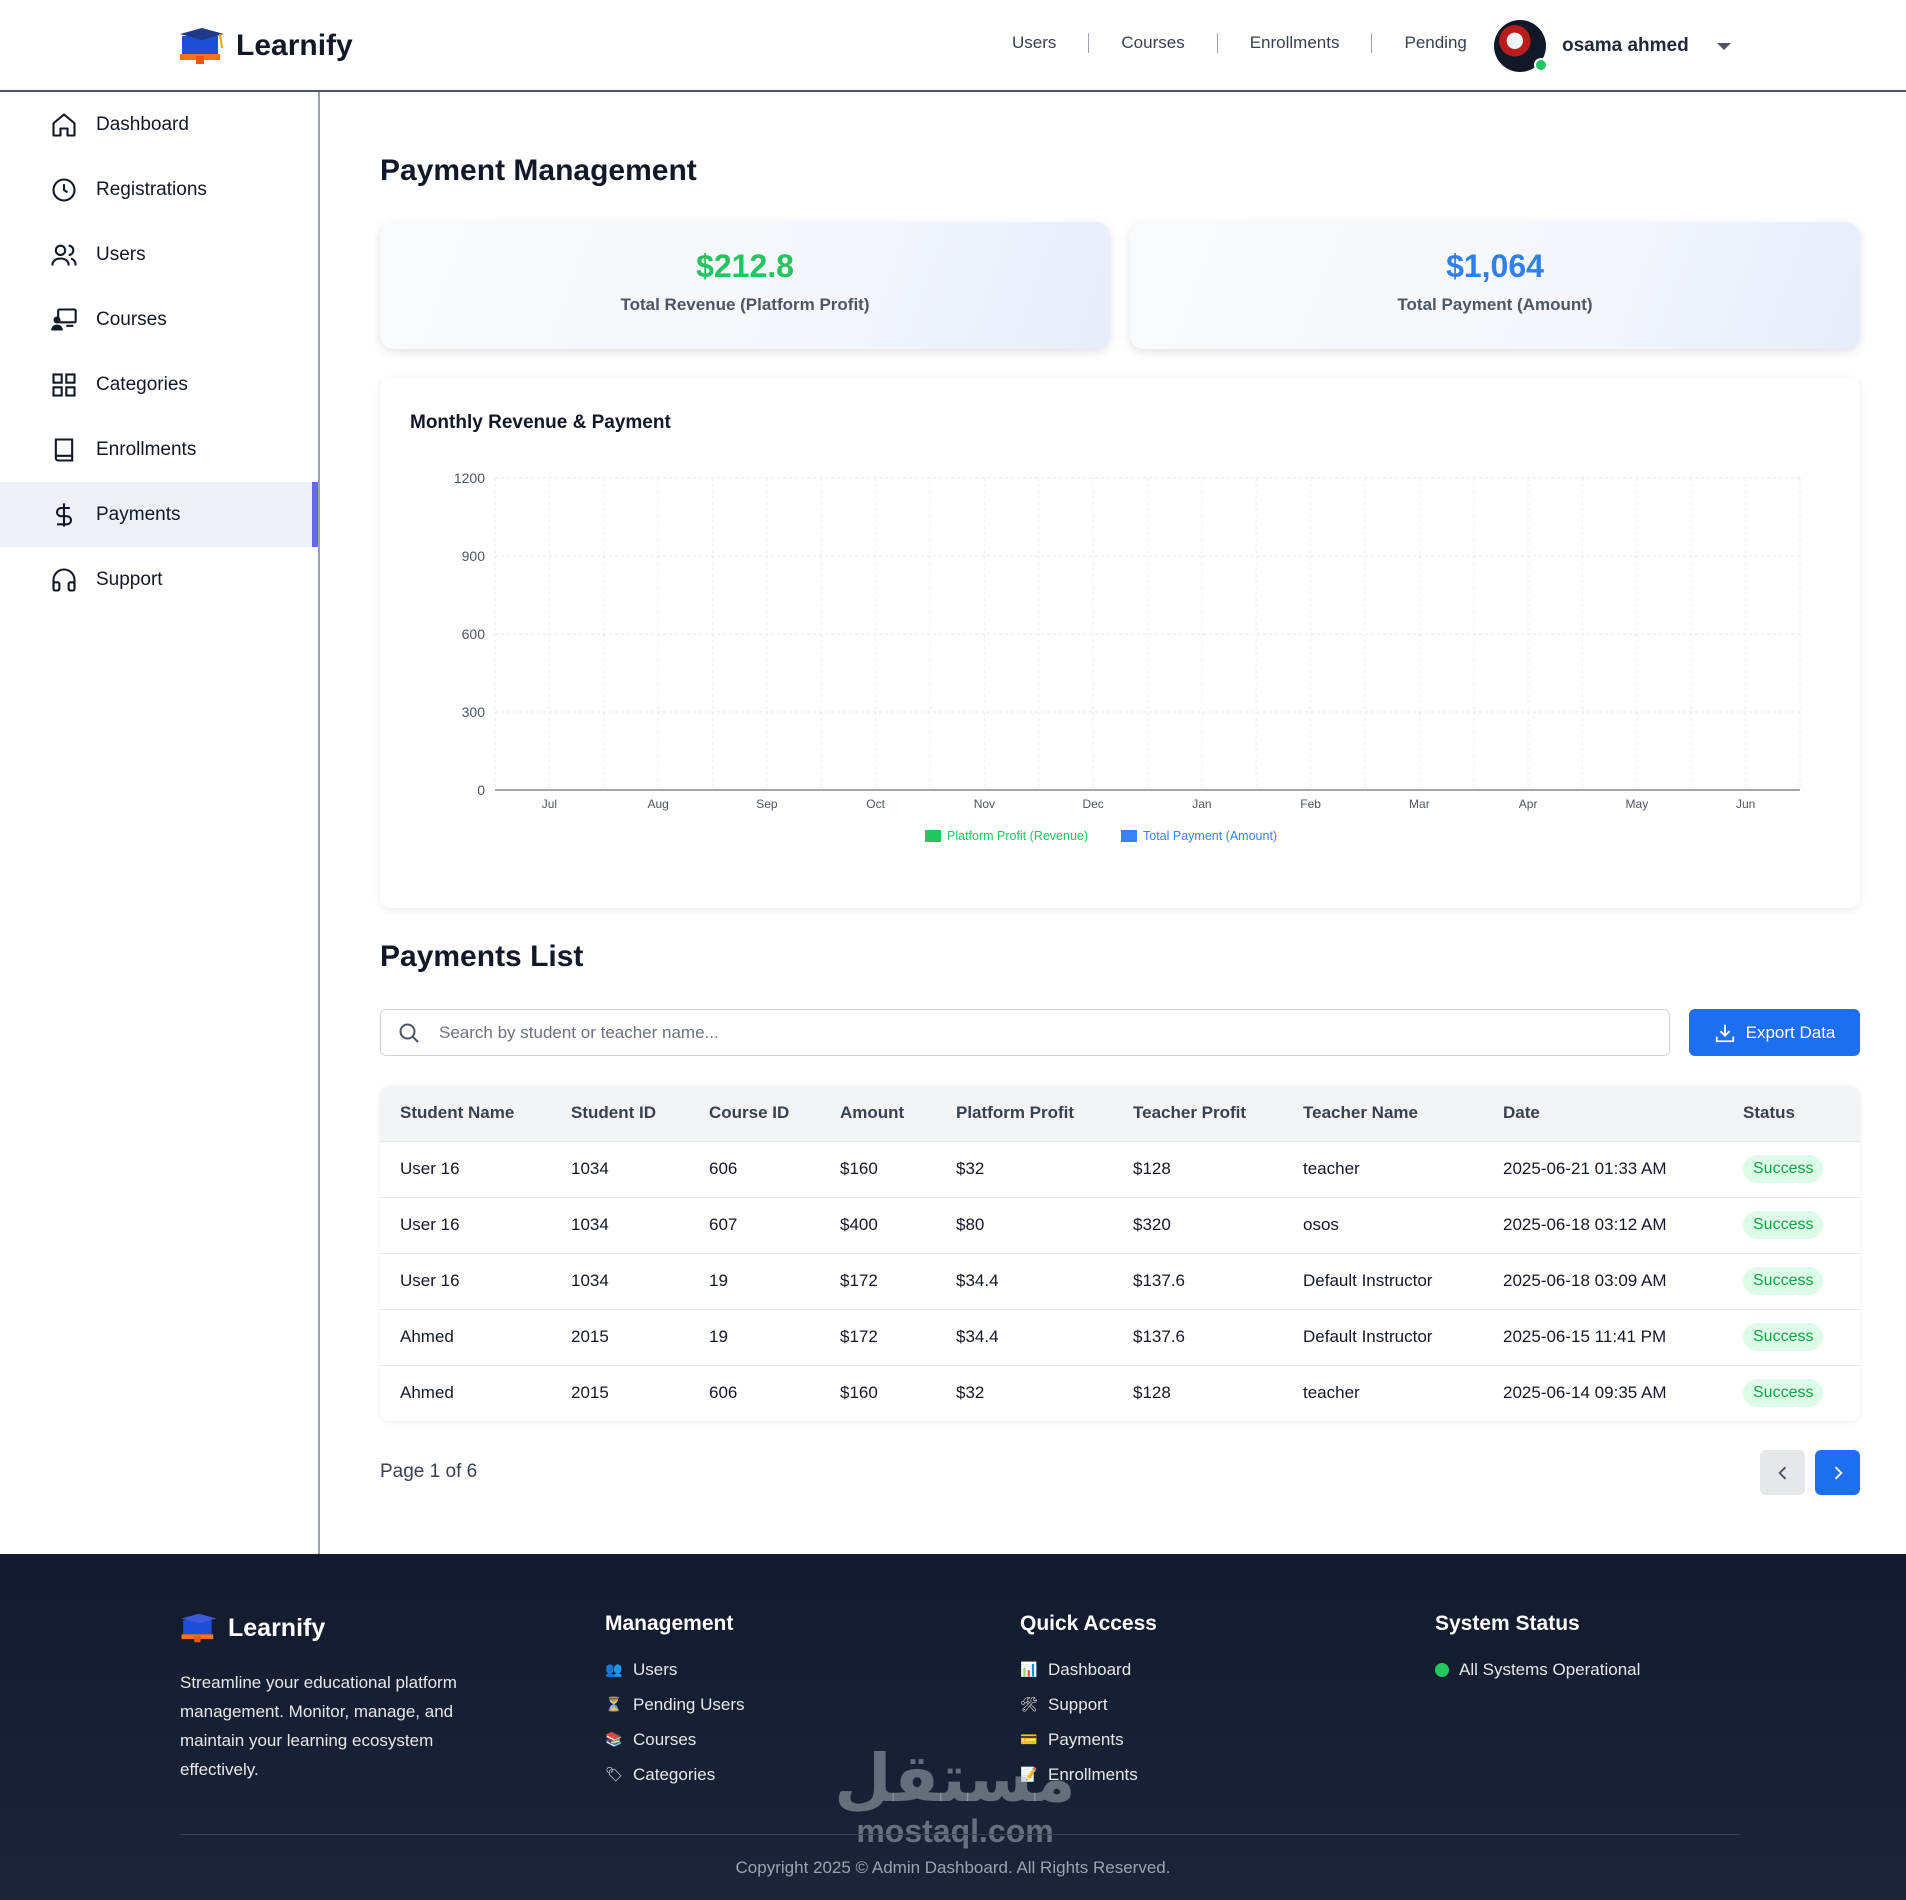 Image resolution: width=1906 pixels, height=1900 pixels. What do you see at coordinates (933, 836) in the screenshot?
I see `legend-swatch` at bounding box center [933, 836].